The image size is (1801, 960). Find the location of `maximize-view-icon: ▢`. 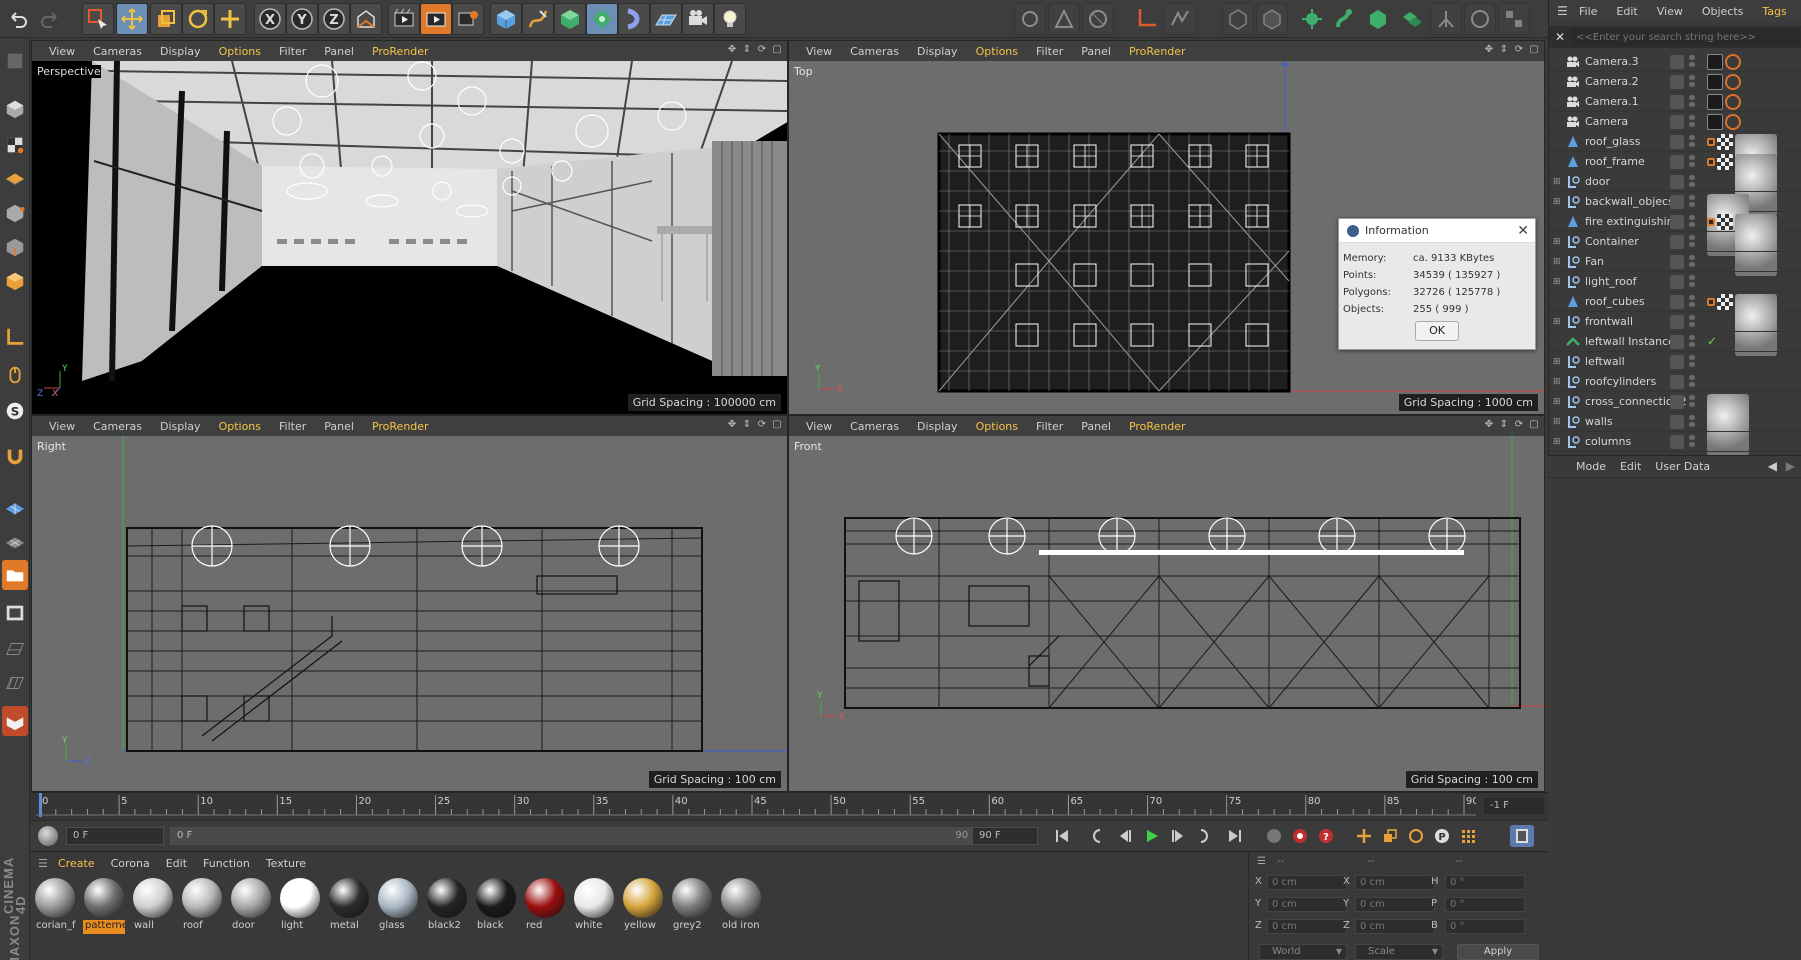

maximize-view-icon: ▢ is located at coordinates (1534, 50).